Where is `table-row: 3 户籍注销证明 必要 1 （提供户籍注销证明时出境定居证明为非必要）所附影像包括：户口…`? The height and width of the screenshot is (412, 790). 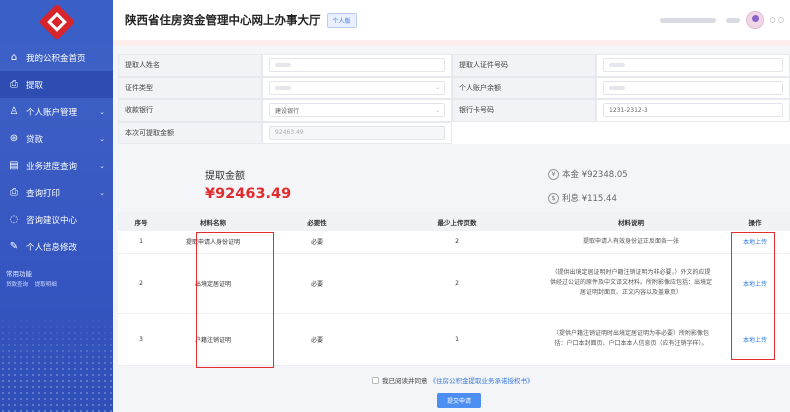 table-row: 3 户籍注销证明 必要 1 （提供户籍注销证明时出境定居证明为非必要）所附影像包括：户口… is located at coordinates (454, 339).